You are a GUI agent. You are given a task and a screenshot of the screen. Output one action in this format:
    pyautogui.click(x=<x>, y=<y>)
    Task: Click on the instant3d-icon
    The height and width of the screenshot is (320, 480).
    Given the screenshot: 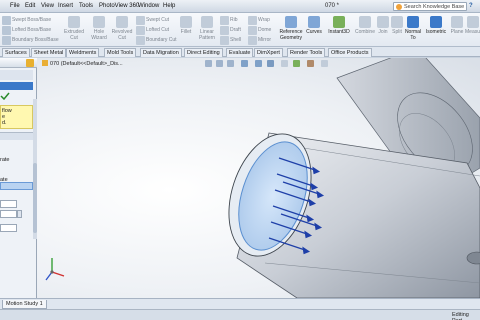 What is the action you would take?
    pyautogui.click(x=339, y=22)
    